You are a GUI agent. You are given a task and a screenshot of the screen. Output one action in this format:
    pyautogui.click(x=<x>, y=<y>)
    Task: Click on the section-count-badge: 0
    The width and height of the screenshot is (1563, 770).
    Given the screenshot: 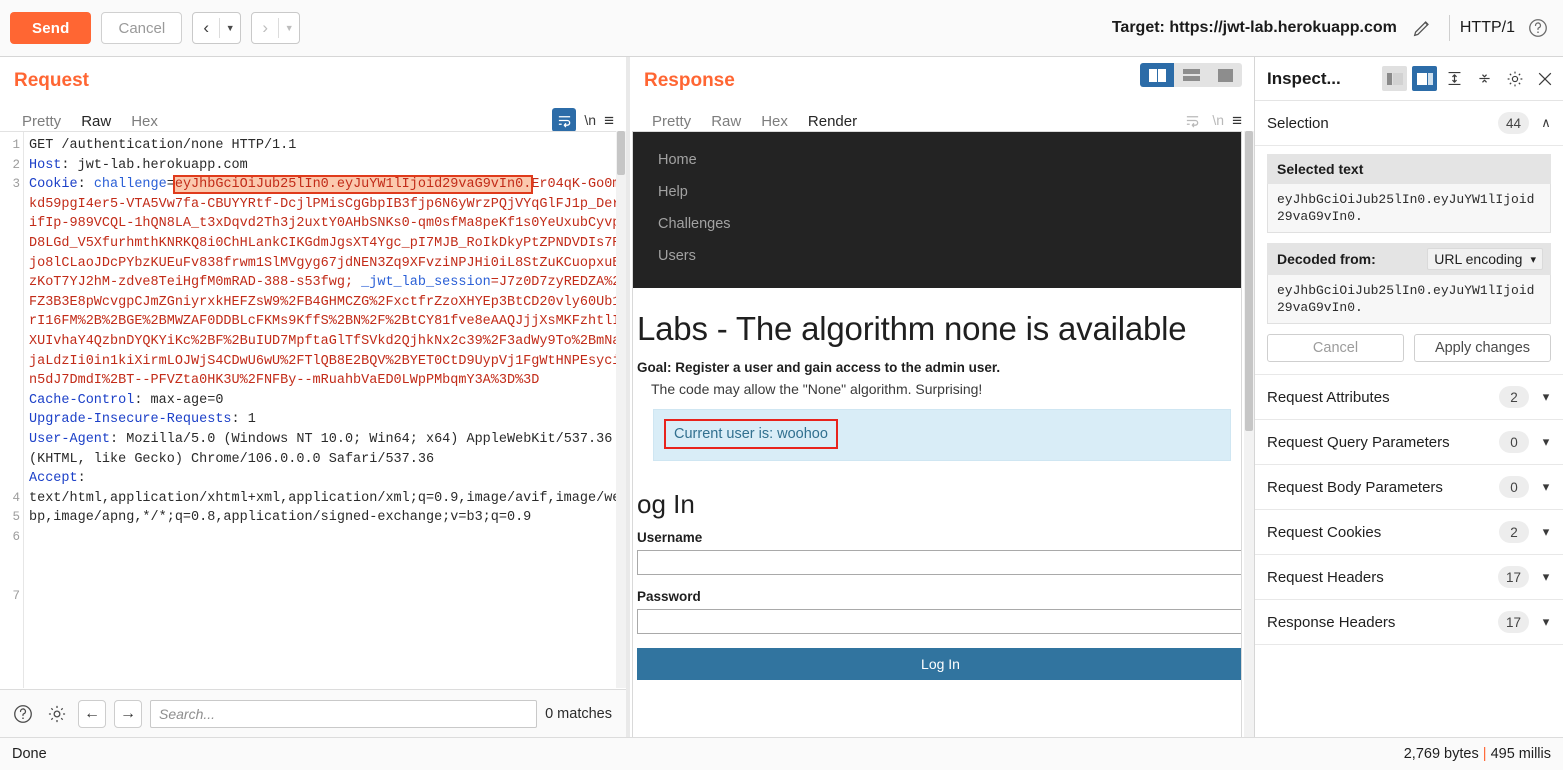 What is the action you would take?
    pyautogui.click(x=1514, y=487)
    